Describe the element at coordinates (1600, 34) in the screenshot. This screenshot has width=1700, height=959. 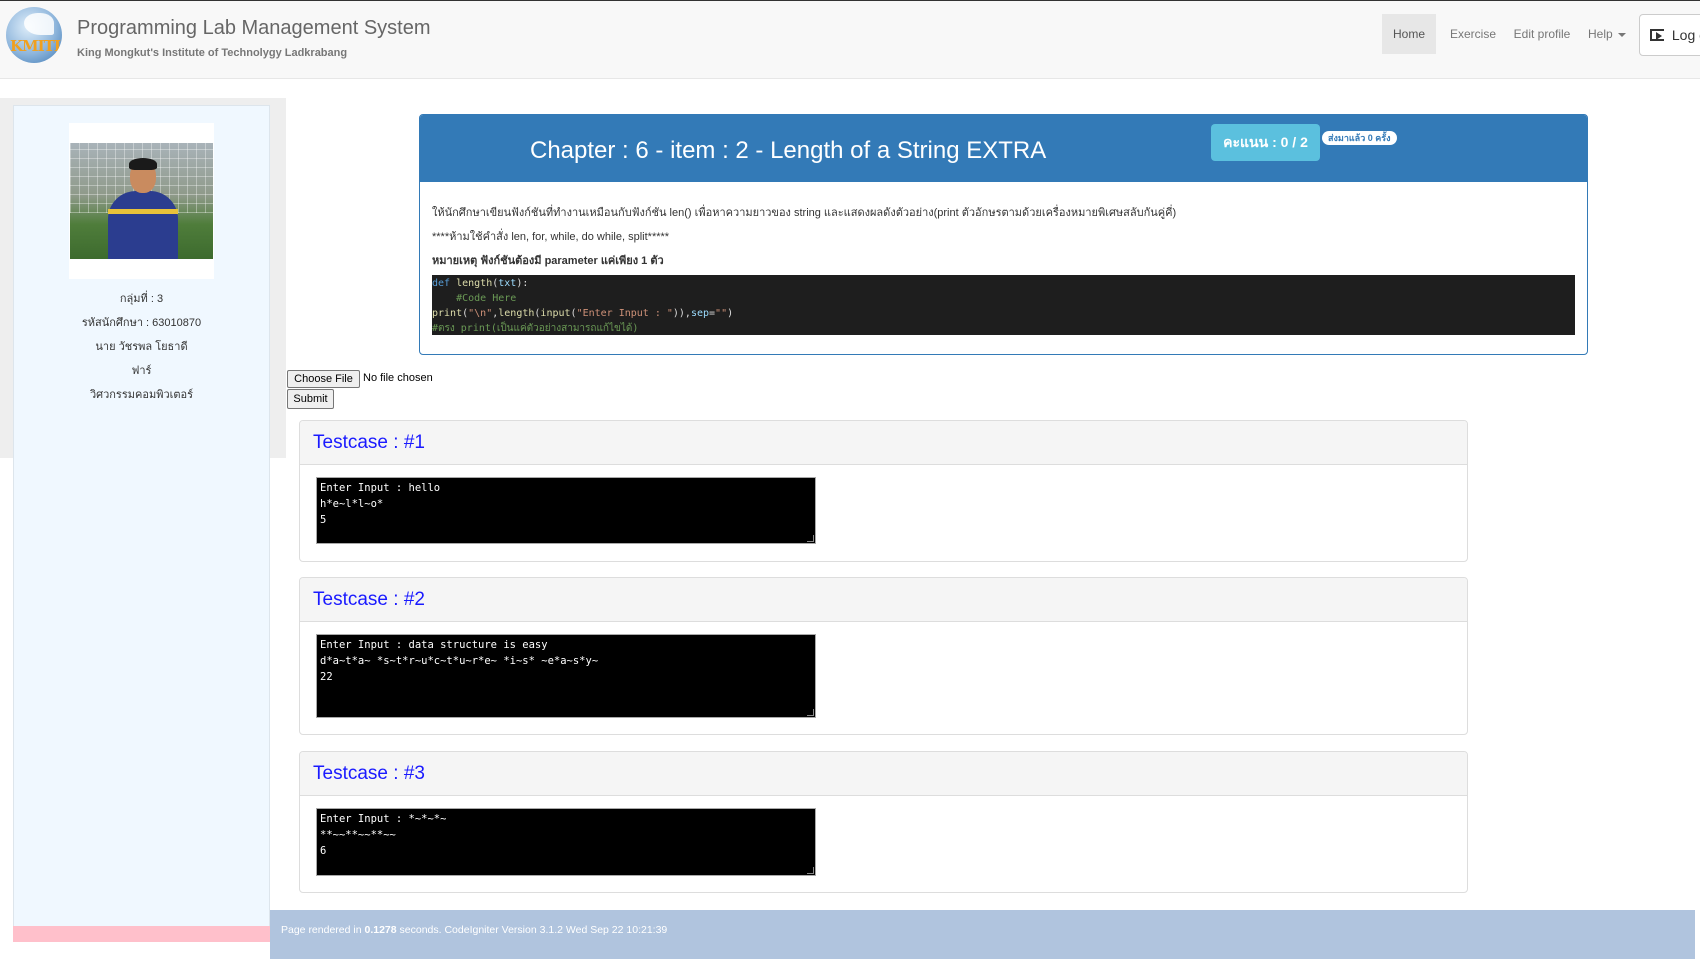
I see `nav-help-label: Help` at that location.